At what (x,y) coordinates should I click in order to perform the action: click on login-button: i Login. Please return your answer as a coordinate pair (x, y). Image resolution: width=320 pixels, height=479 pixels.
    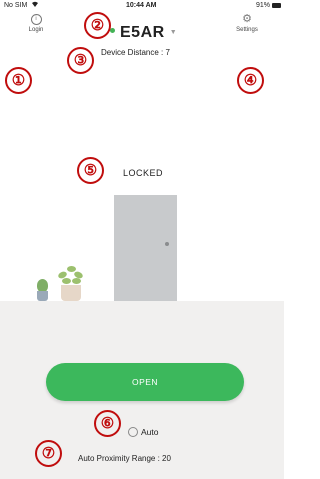
    Looking at the image, I should click on (36, 23).